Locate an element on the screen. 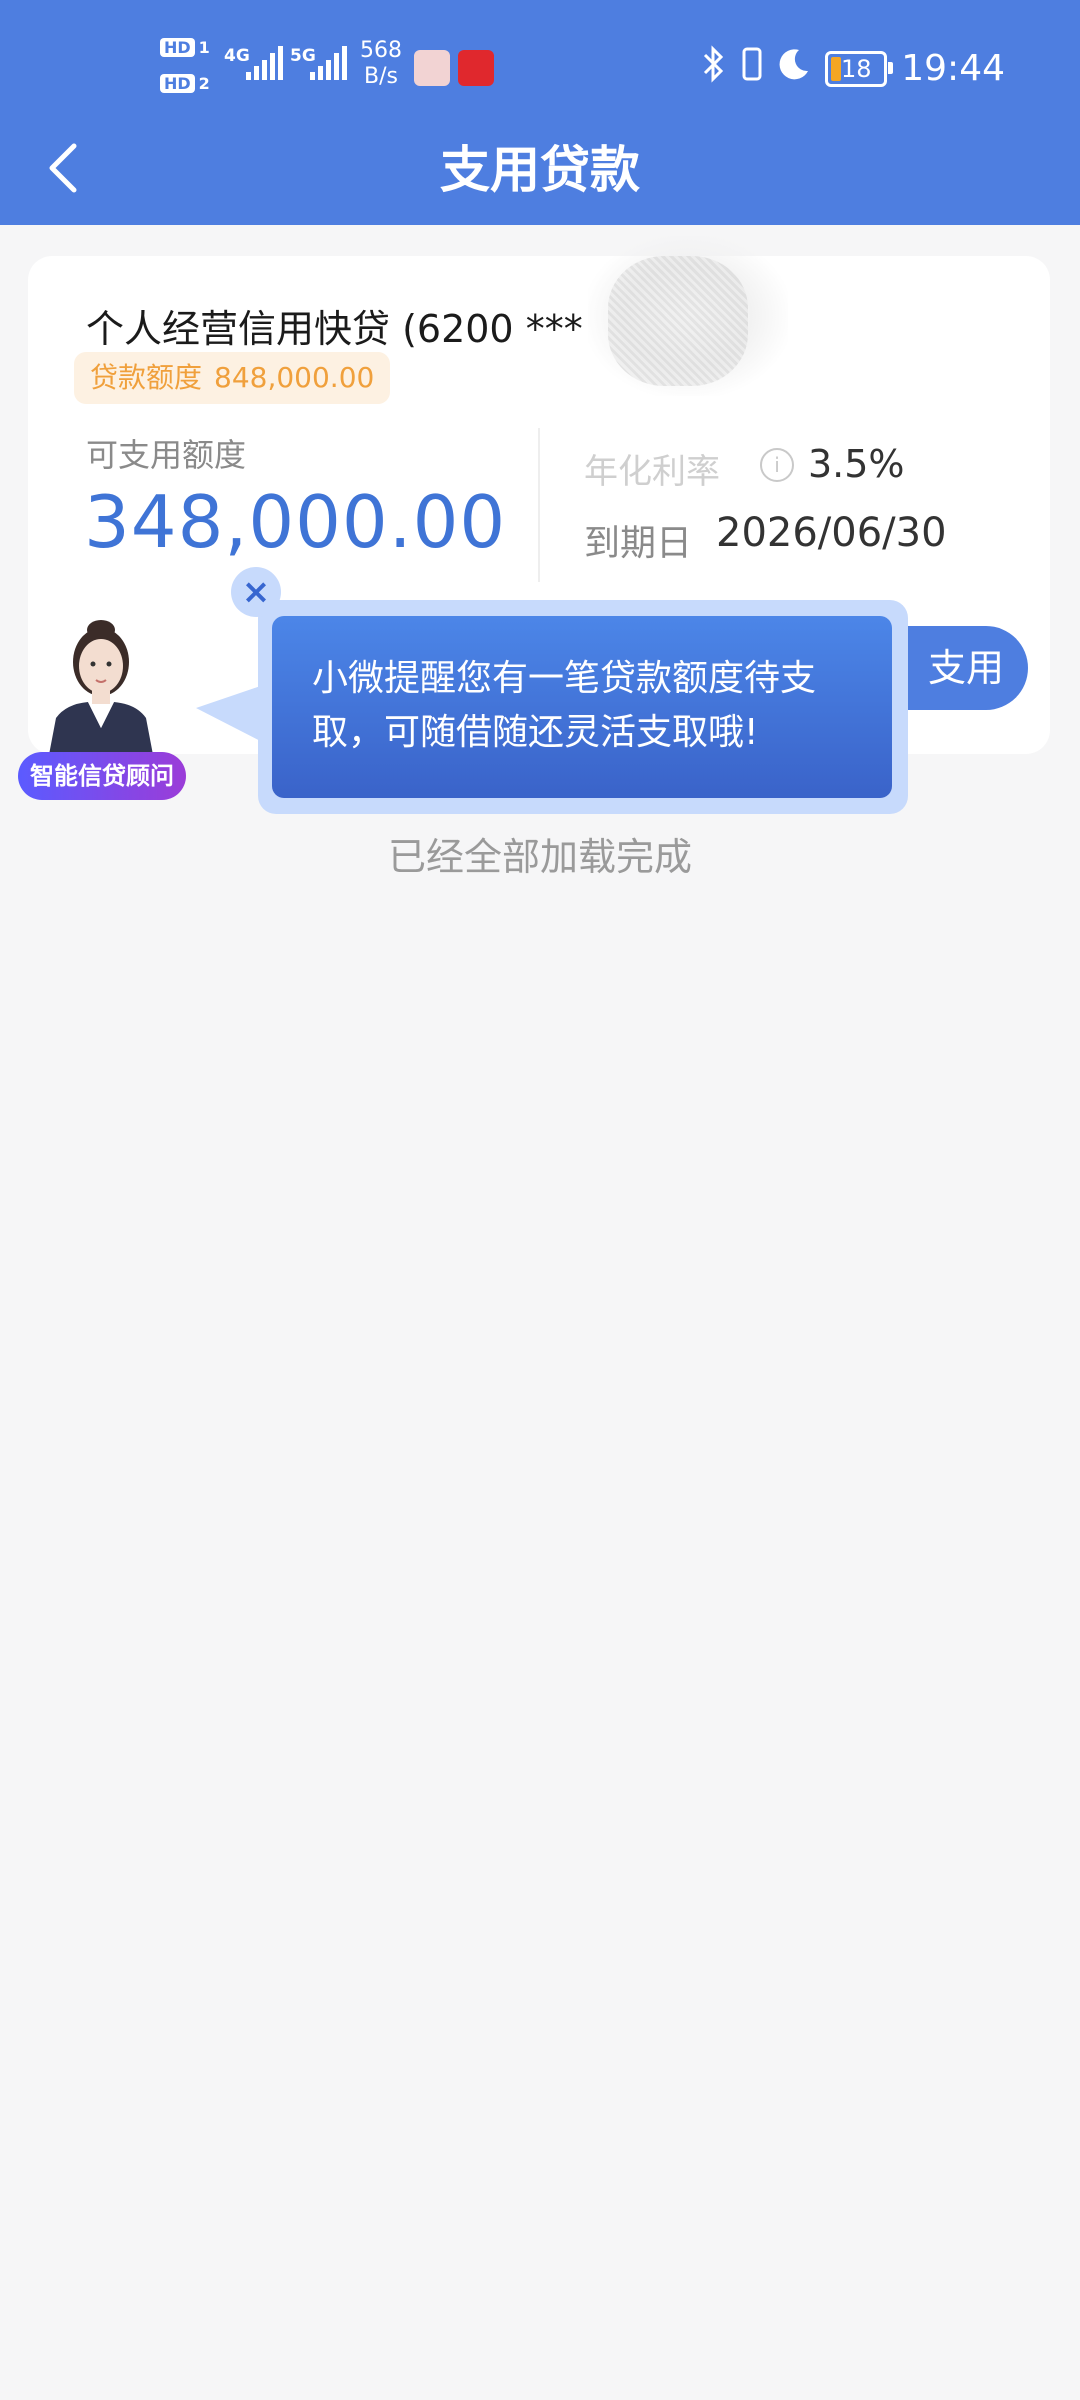 This screenshot has width=1080, height=2400. status-bar: HD 1 HD 2 4G 5G 568 B/s 18 19:44 is located at coordinates (540, 67).